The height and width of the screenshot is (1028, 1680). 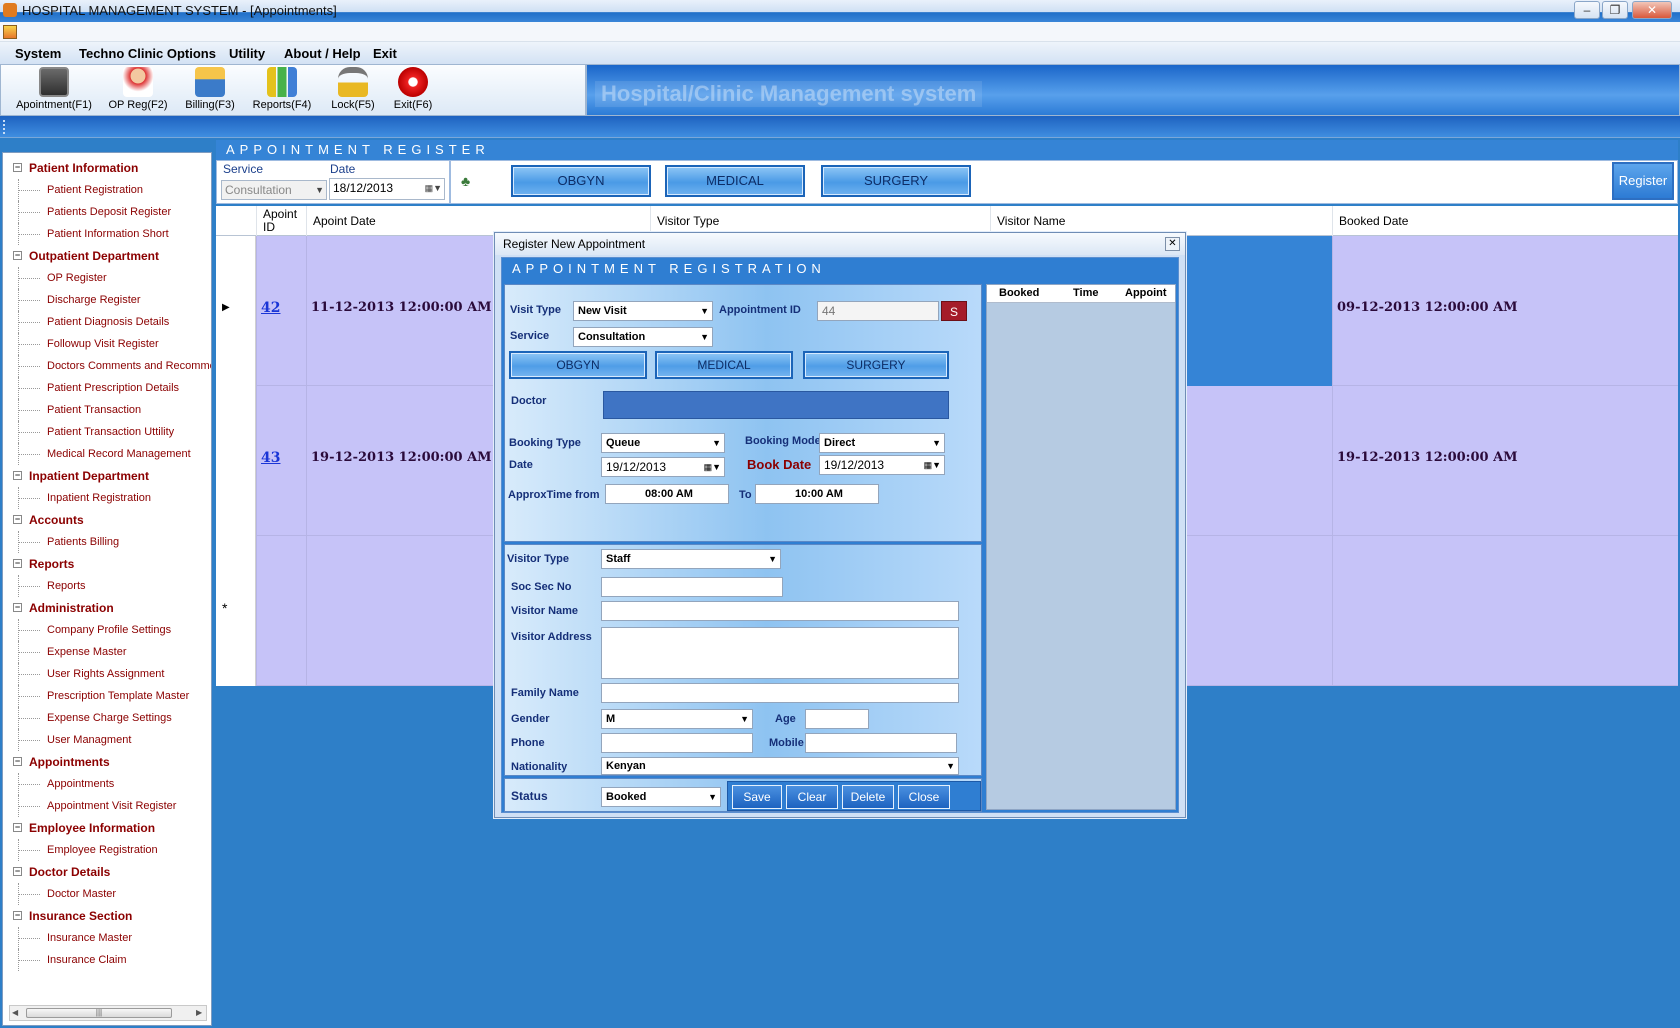 I want to click on tree-section: − Doctor Details, so click(x=107, y=872).